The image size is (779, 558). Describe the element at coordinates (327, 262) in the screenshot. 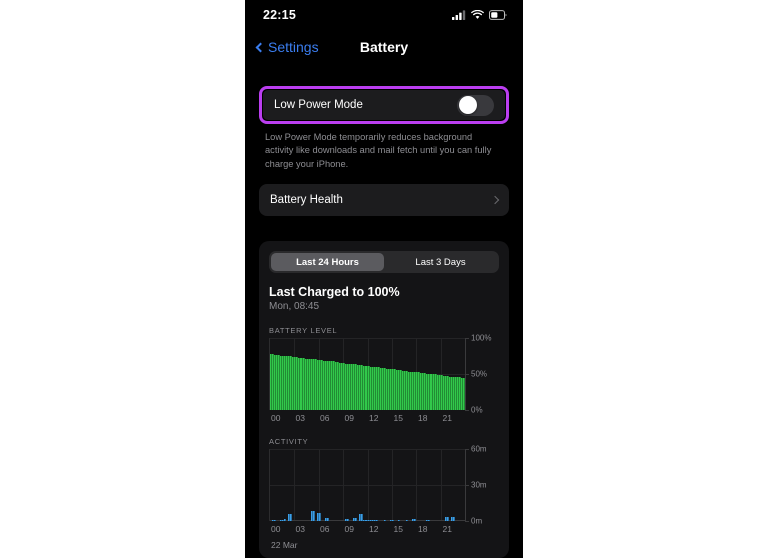

I see `segment-last-24-hours: Last 24 Hours` at that location.